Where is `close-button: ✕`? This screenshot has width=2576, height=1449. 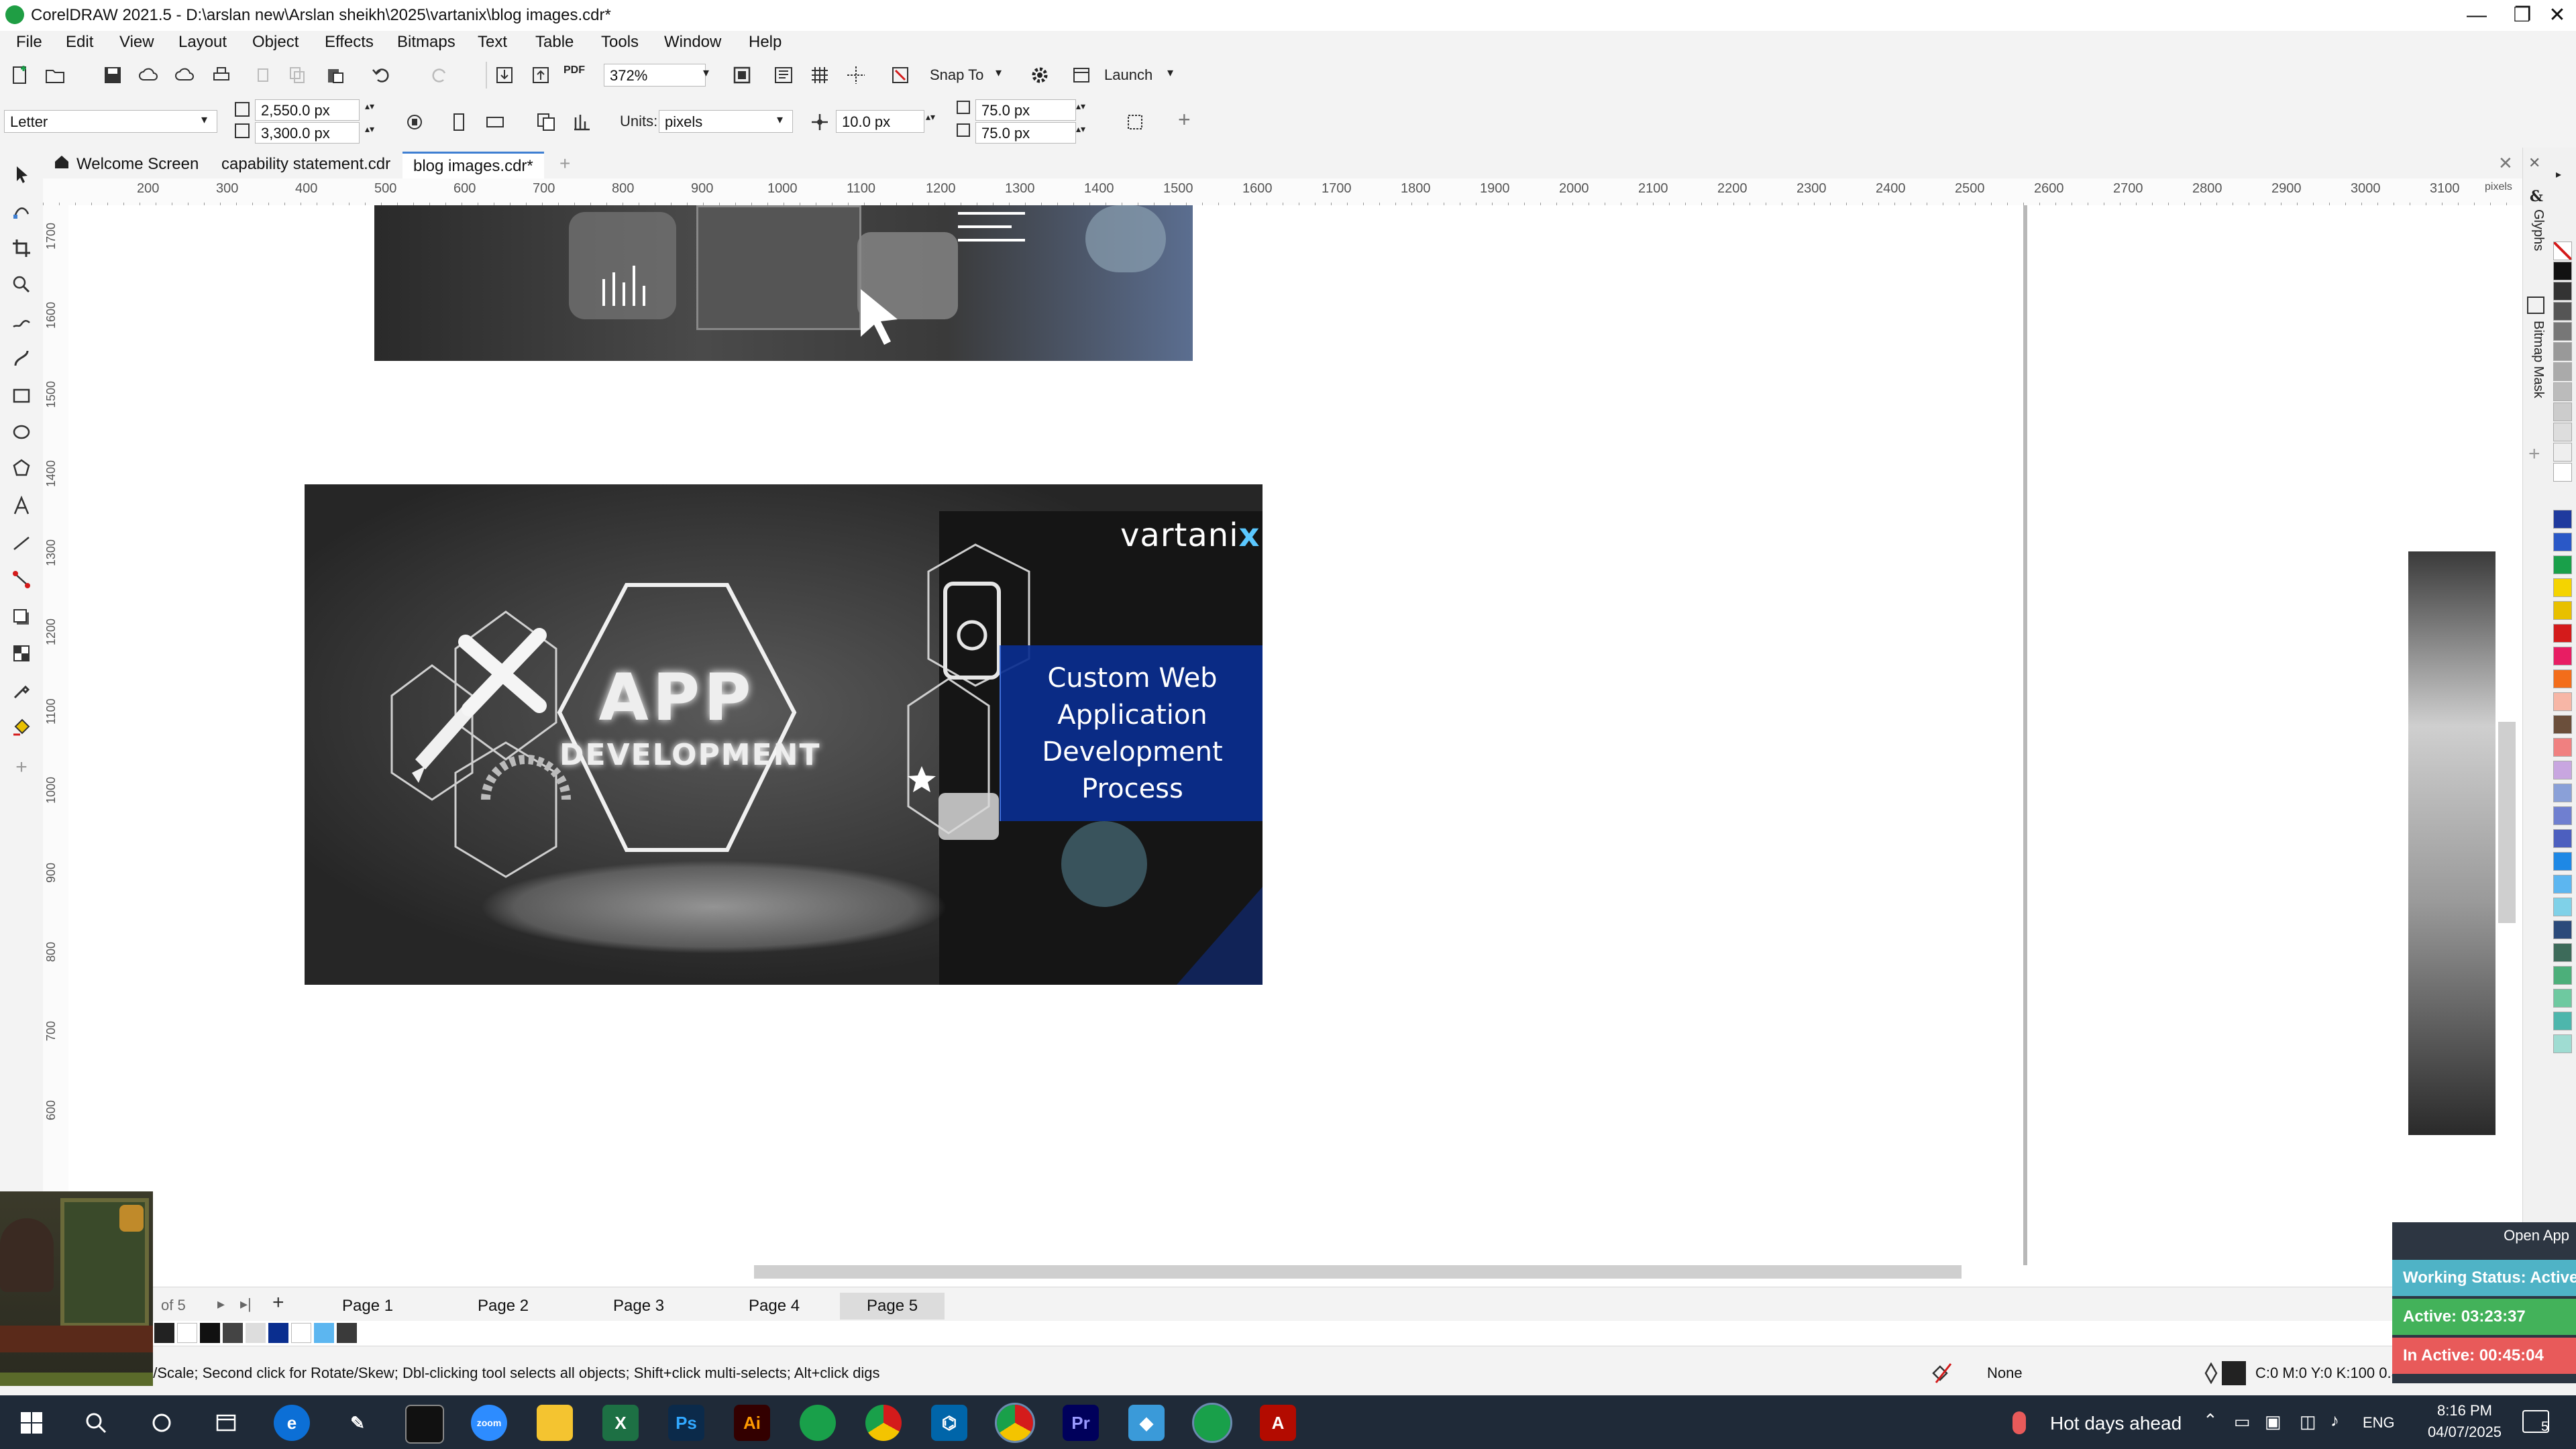
close-button: ✕ is located at coordinates (2556, 15).